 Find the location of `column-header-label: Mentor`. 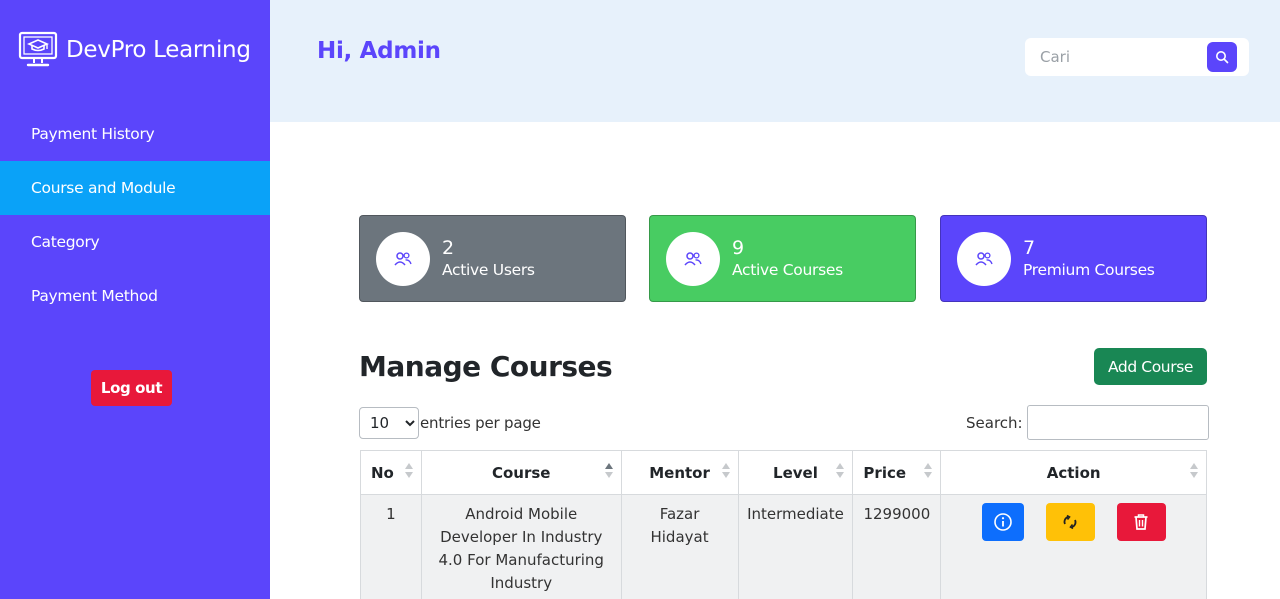

column-header-label: Mentor is located at coordinates (679, 472).